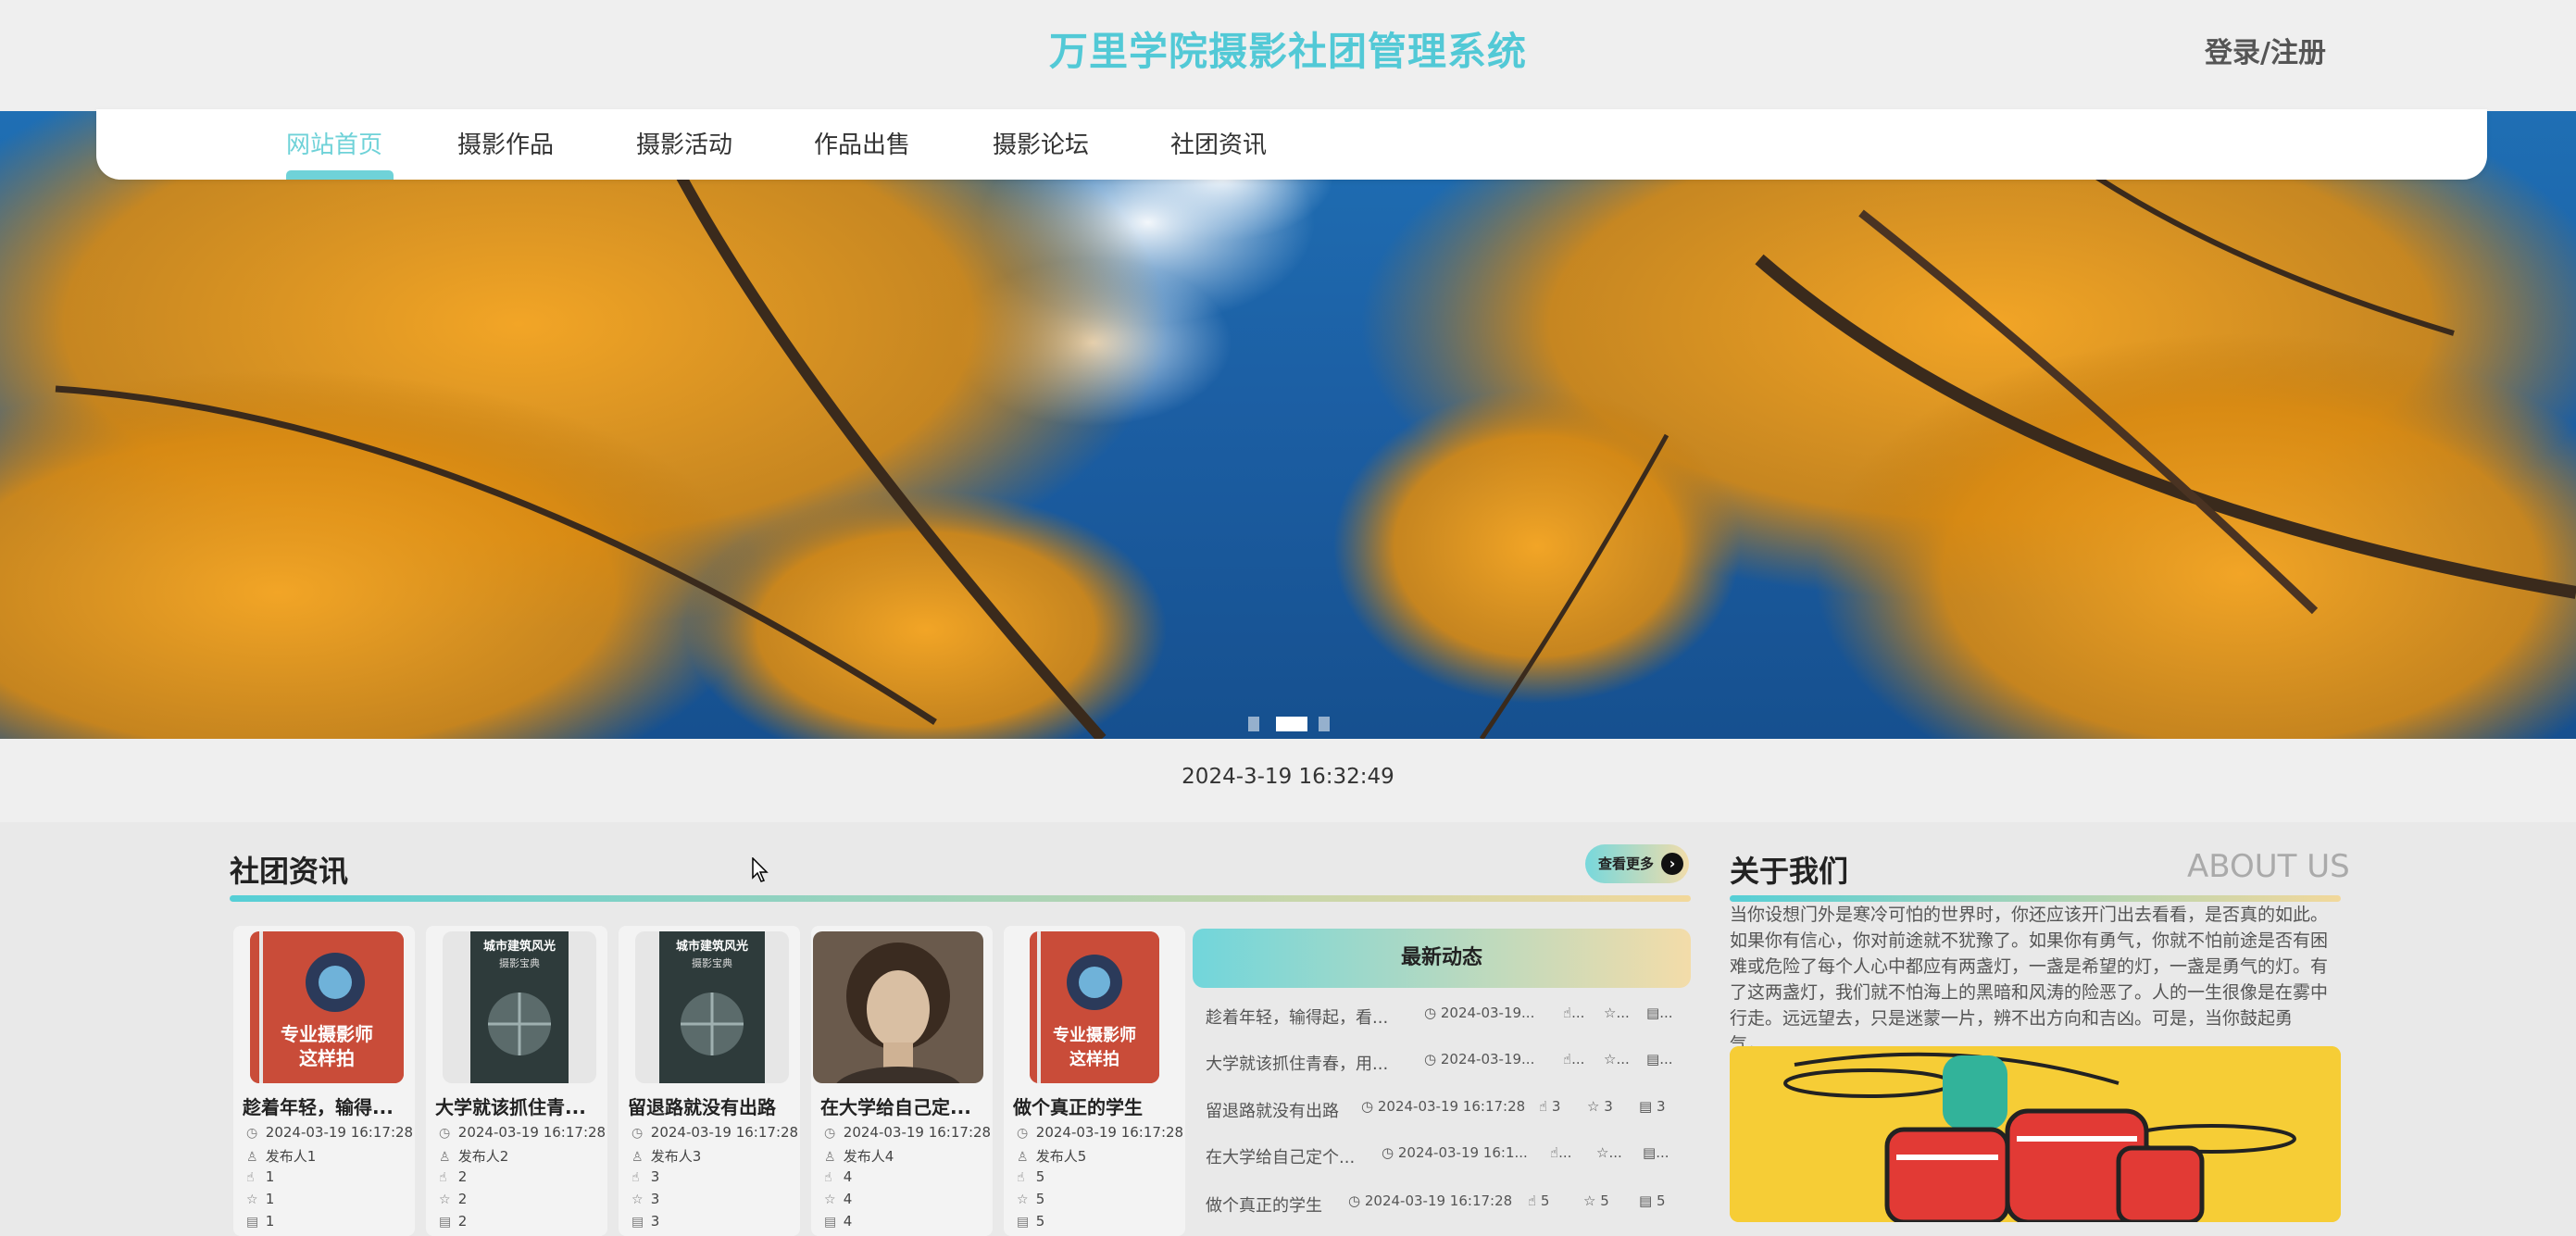 Image resolution: width=2576 pixels, height=1236 pixels. Describe the element at coordinates (684, 143) in the screenshot. I see `nav-activities: 摄影活动` at that location.